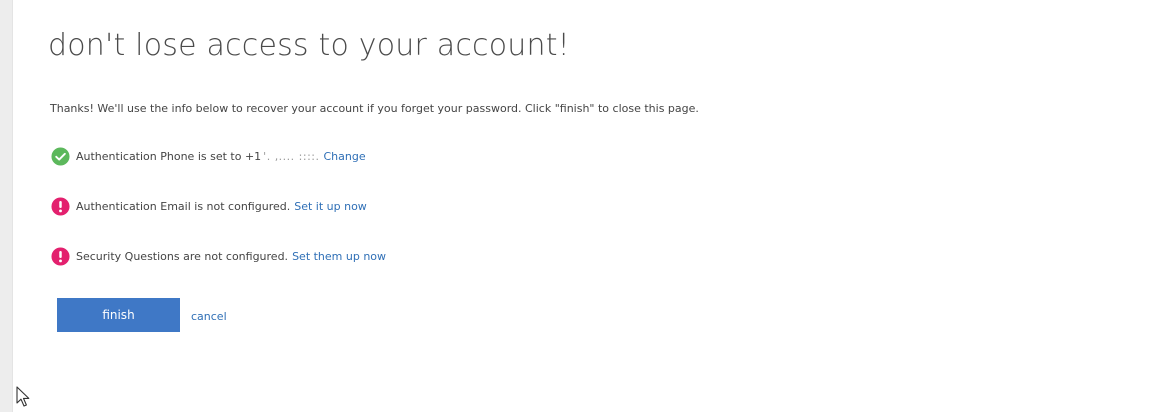  Describe the element at coordinates (23, 396) in the screenshot. I see `mouse-pointer-icon` at that location.